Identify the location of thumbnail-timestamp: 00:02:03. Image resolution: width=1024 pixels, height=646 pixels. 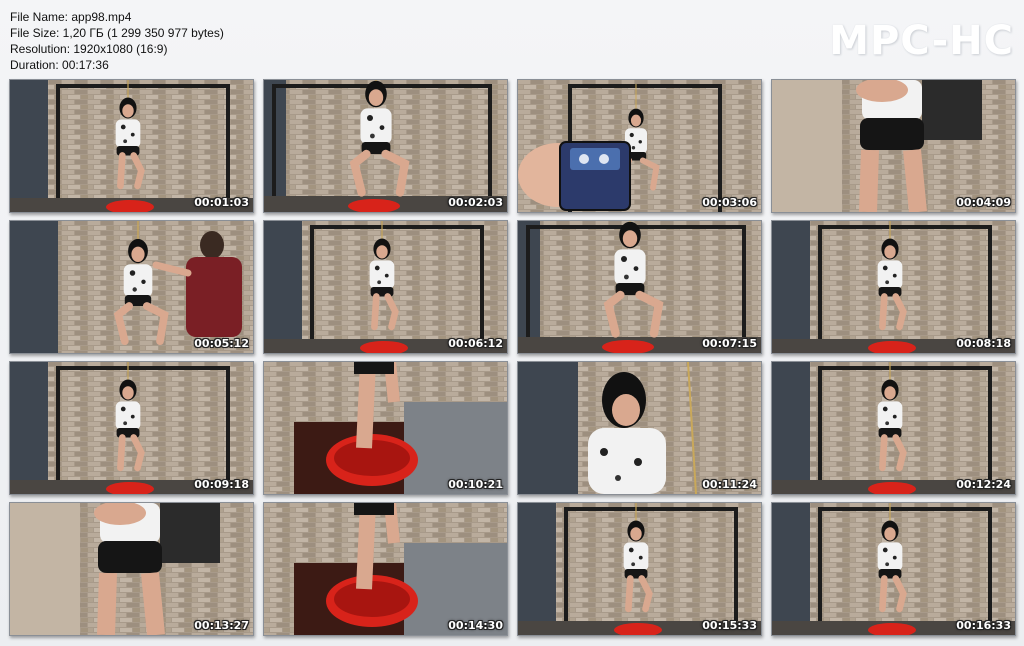
(475, 202).